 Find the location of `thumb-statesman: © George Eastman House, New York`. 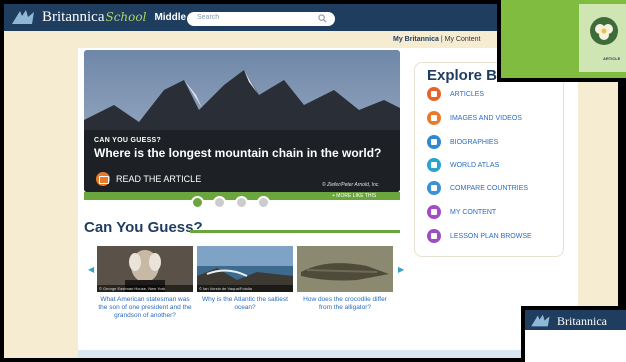

thumb-statesman: © George Eastman House, New York is located at coordinates (145, 269).